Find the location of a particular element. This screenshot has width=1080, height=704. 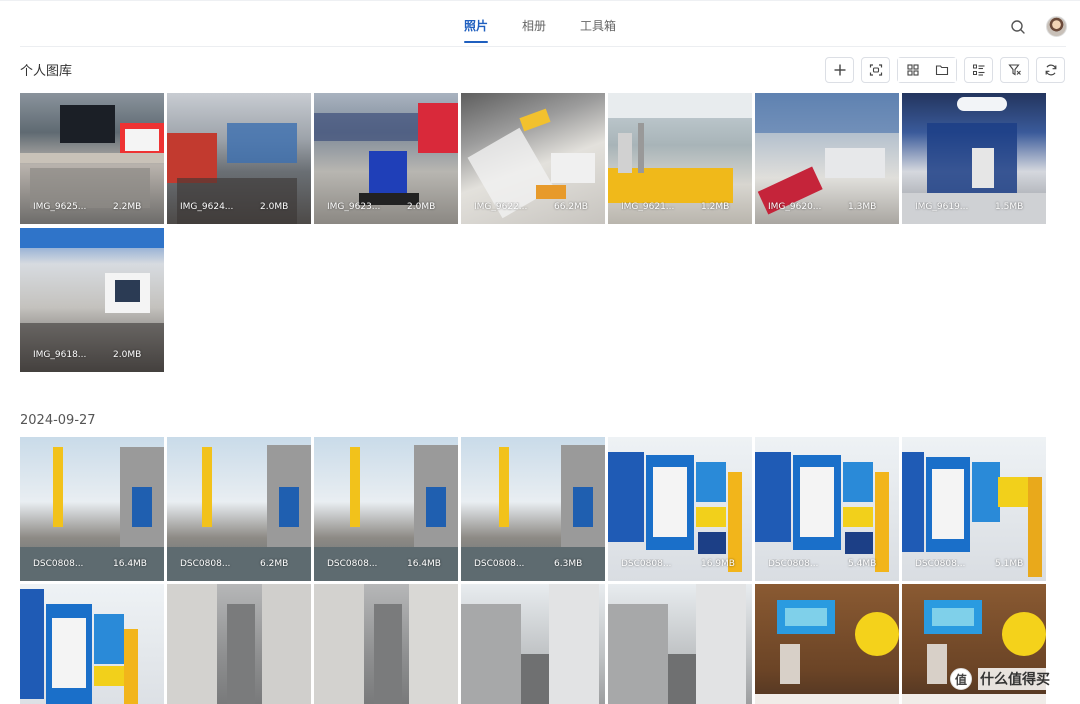

date-group-label: 2024-09-27 is located at coordinates (58, 420).